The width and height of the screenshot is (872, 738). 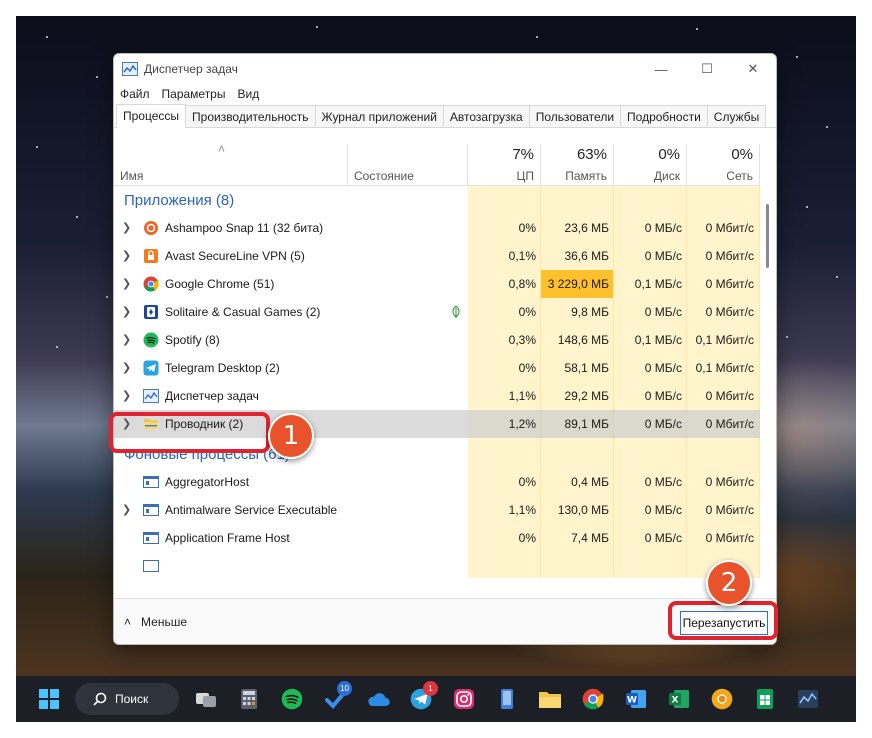 I want to click on column-header-network: 0% Сеть, so click(x=723, y=165).